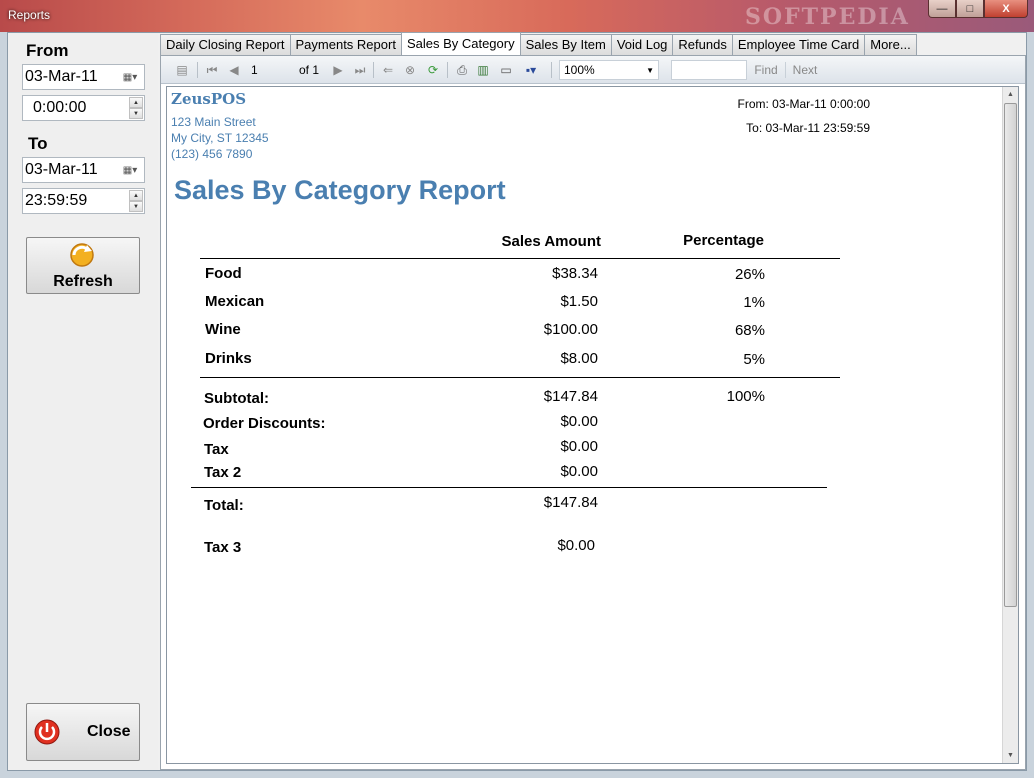 The image size is (1034, 778). Describe the element at coordinates (650, 70) in the screenshot. I see `chevron-down-icon: ▼` at that location.